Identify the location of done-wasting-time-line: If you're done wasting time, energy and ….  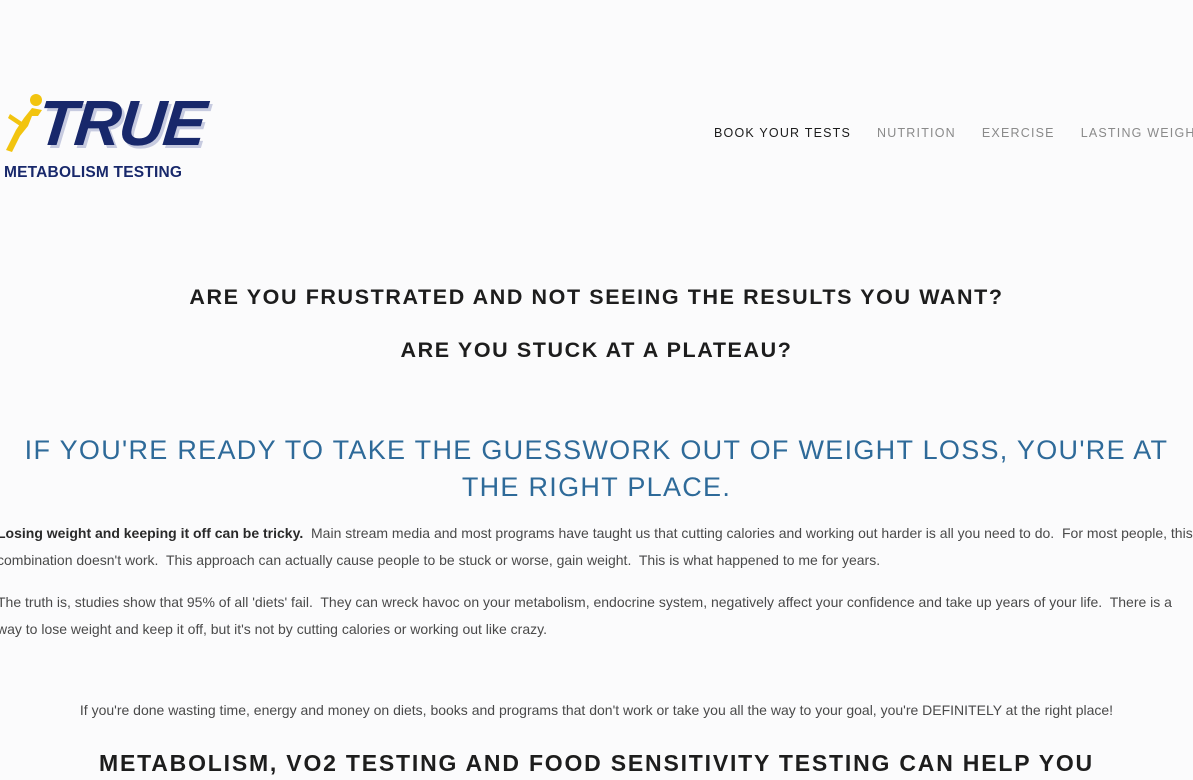
(596, 710).